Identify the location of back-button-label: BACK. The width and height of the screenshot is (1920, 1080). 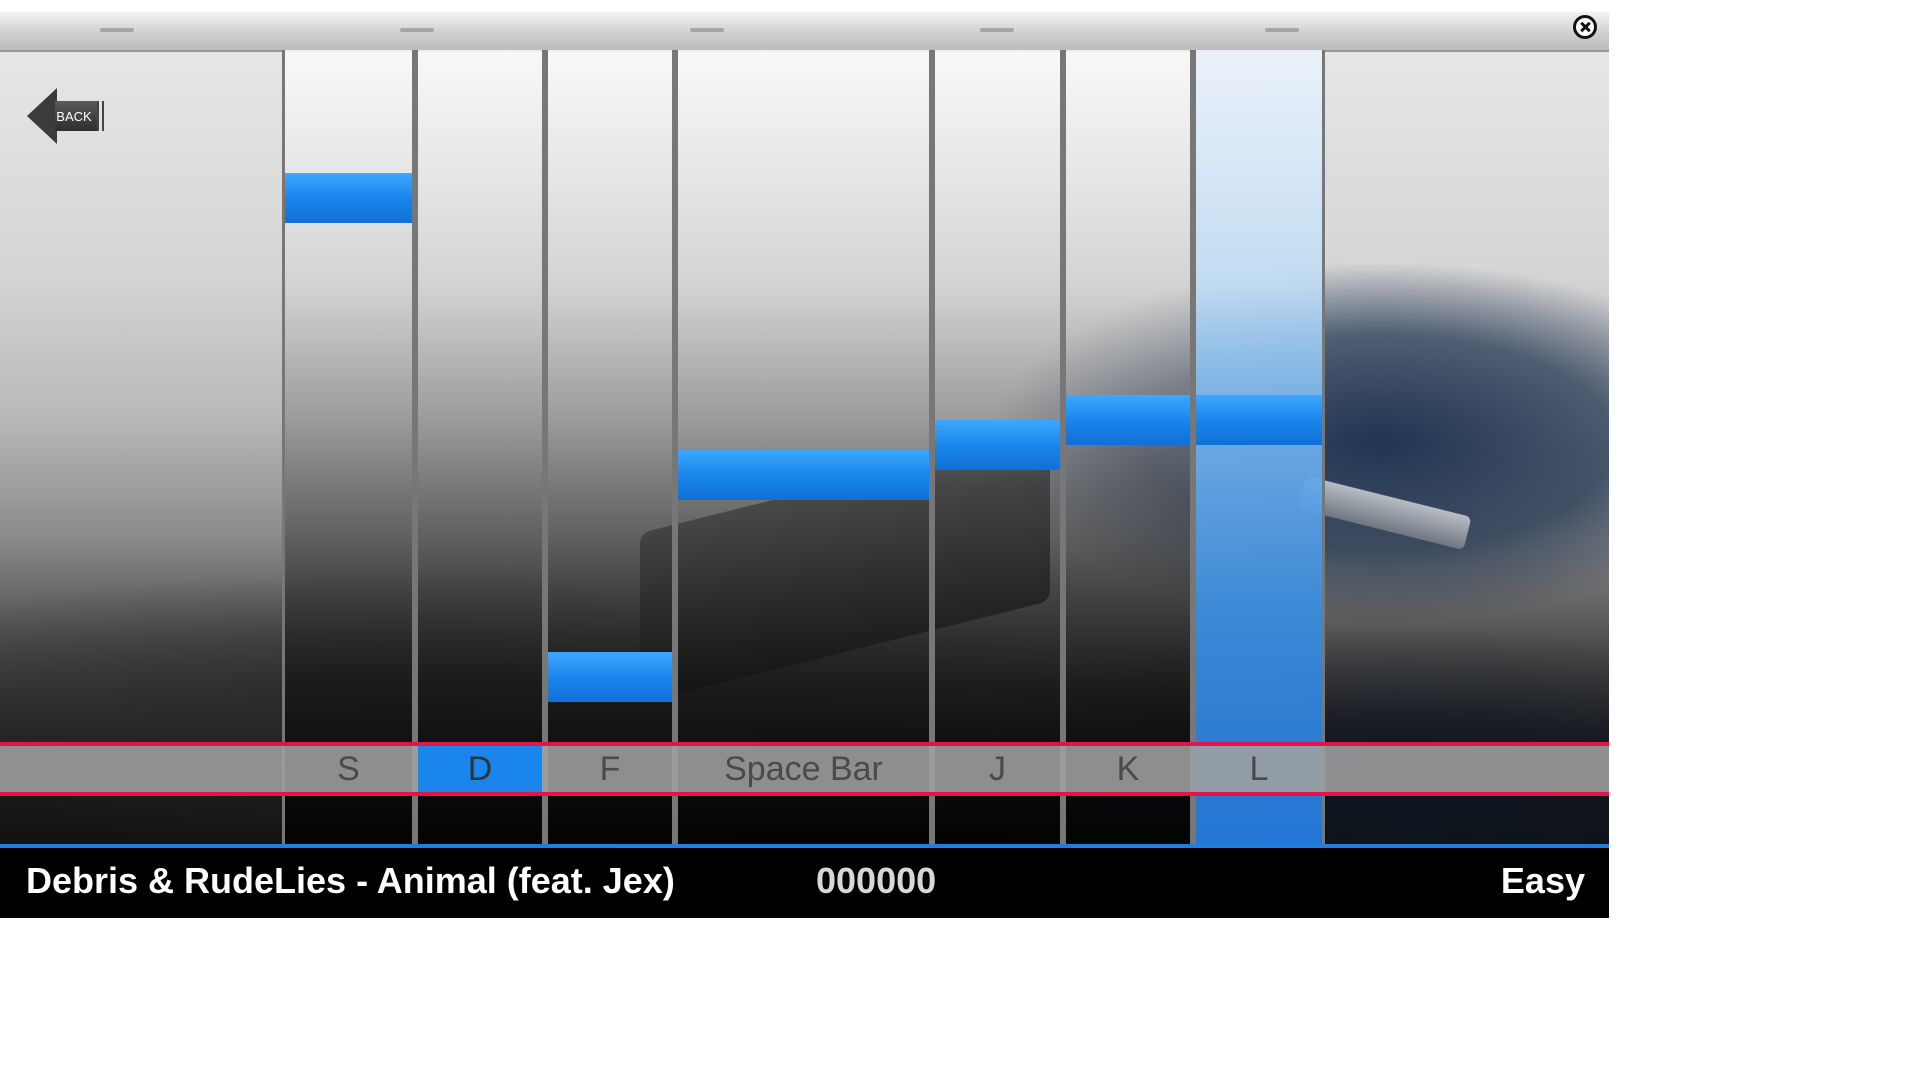
(74, 116).